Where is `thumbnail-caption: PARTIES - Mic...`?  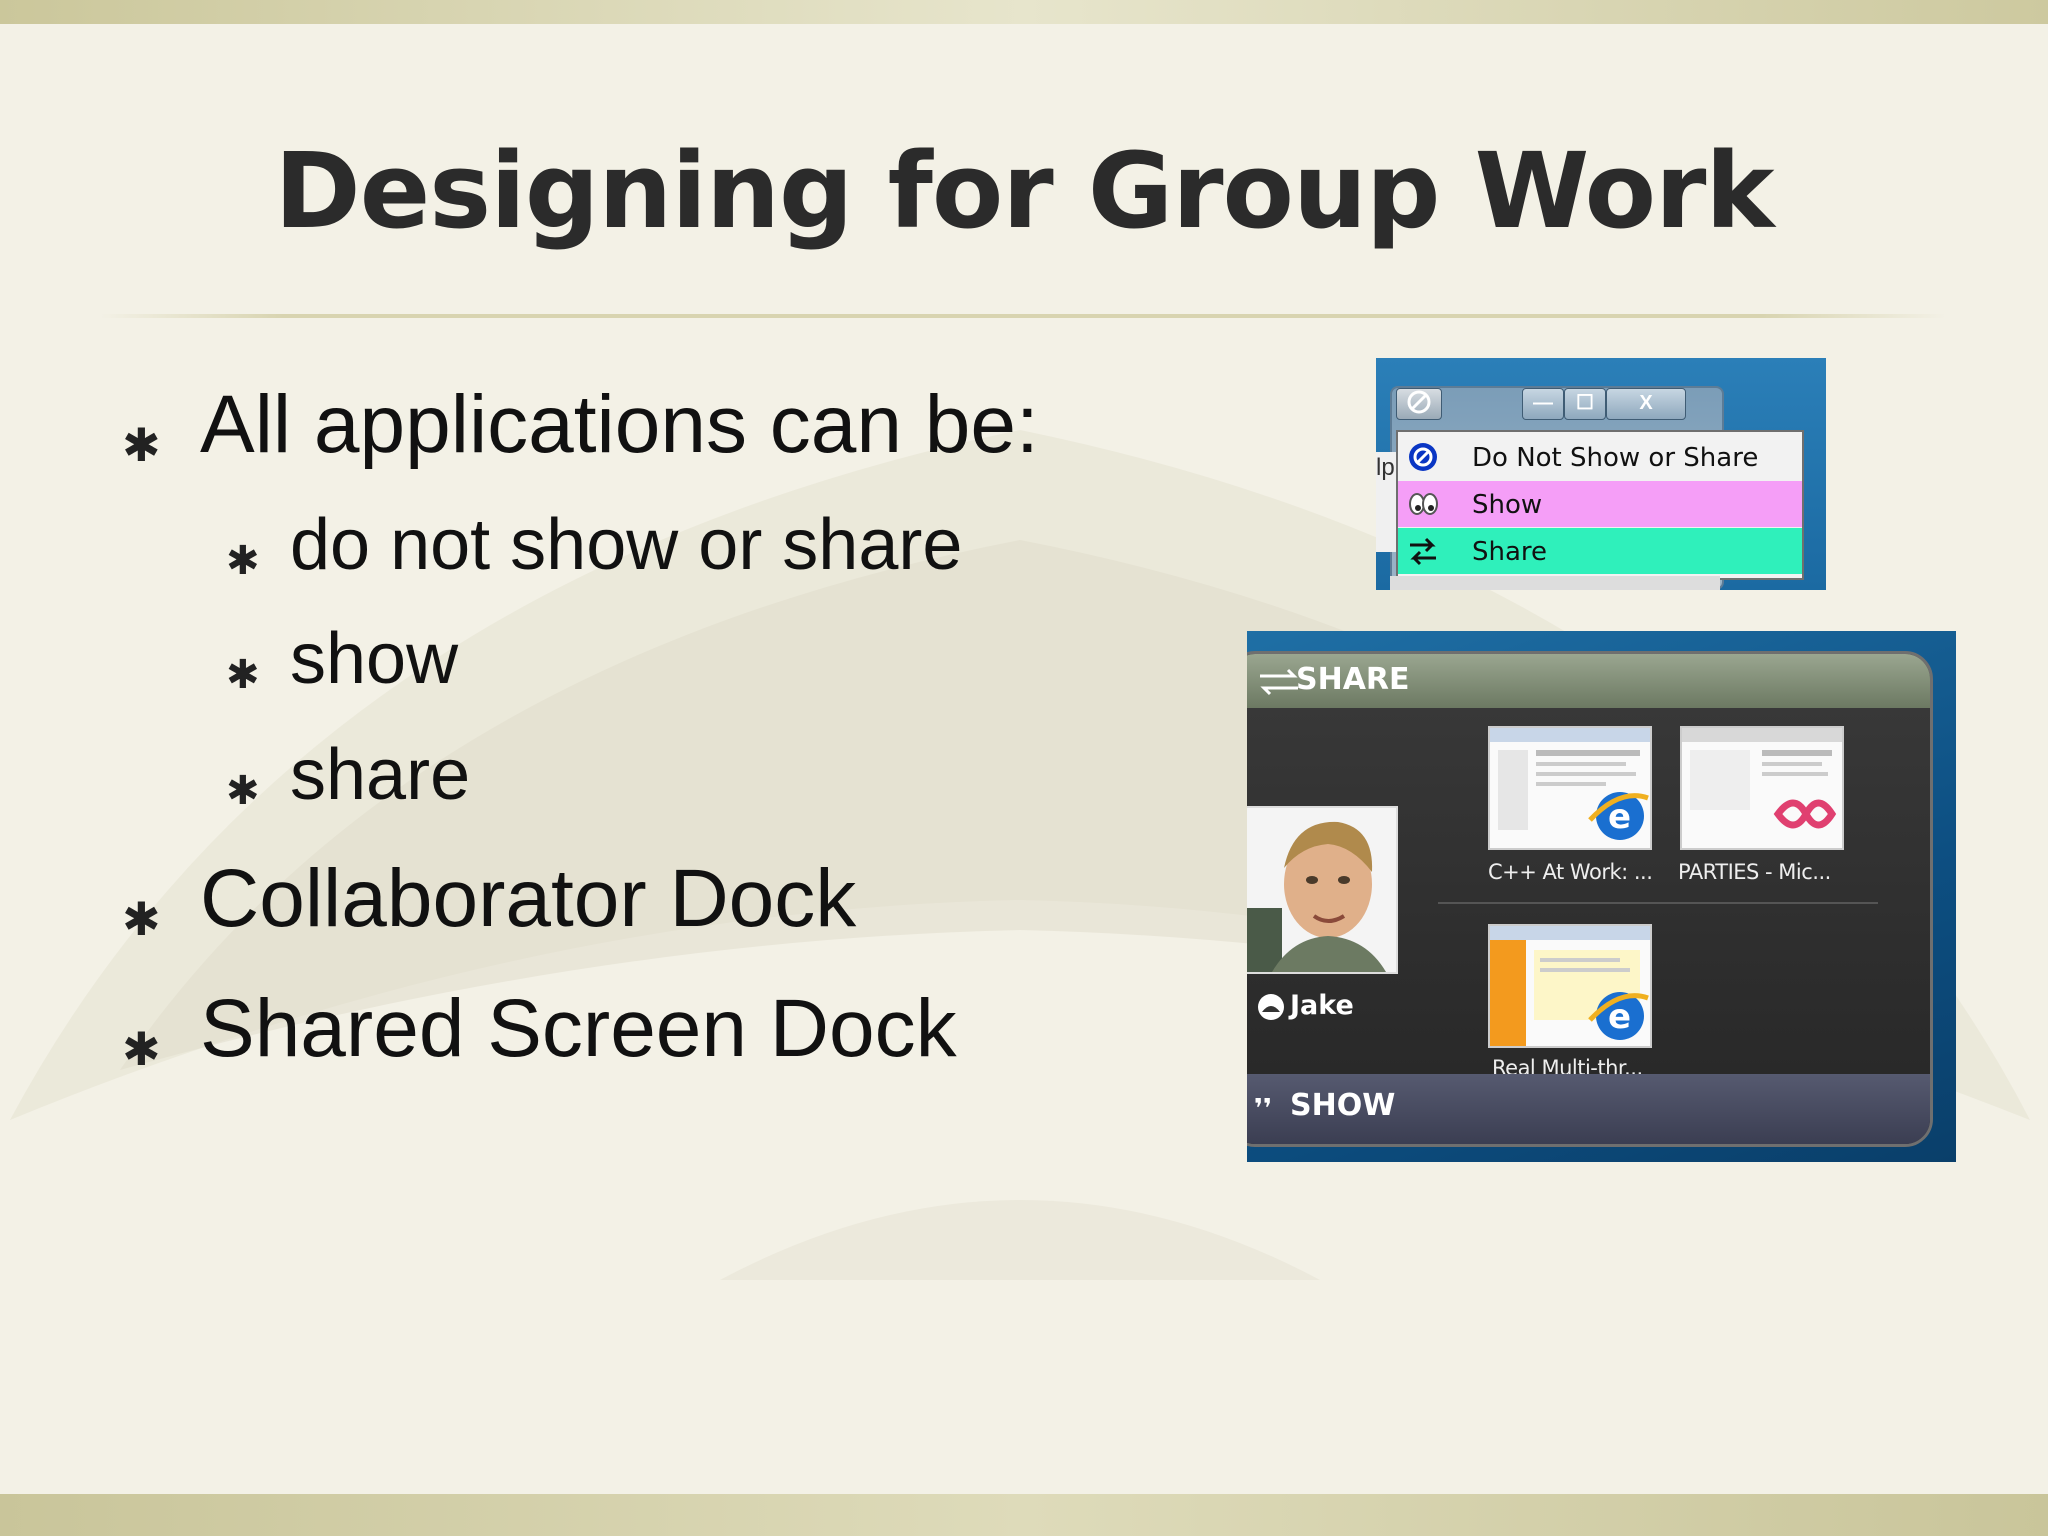
thumbnail-caption: PARTIES - Mic... is located at coordinates (1754, 872).